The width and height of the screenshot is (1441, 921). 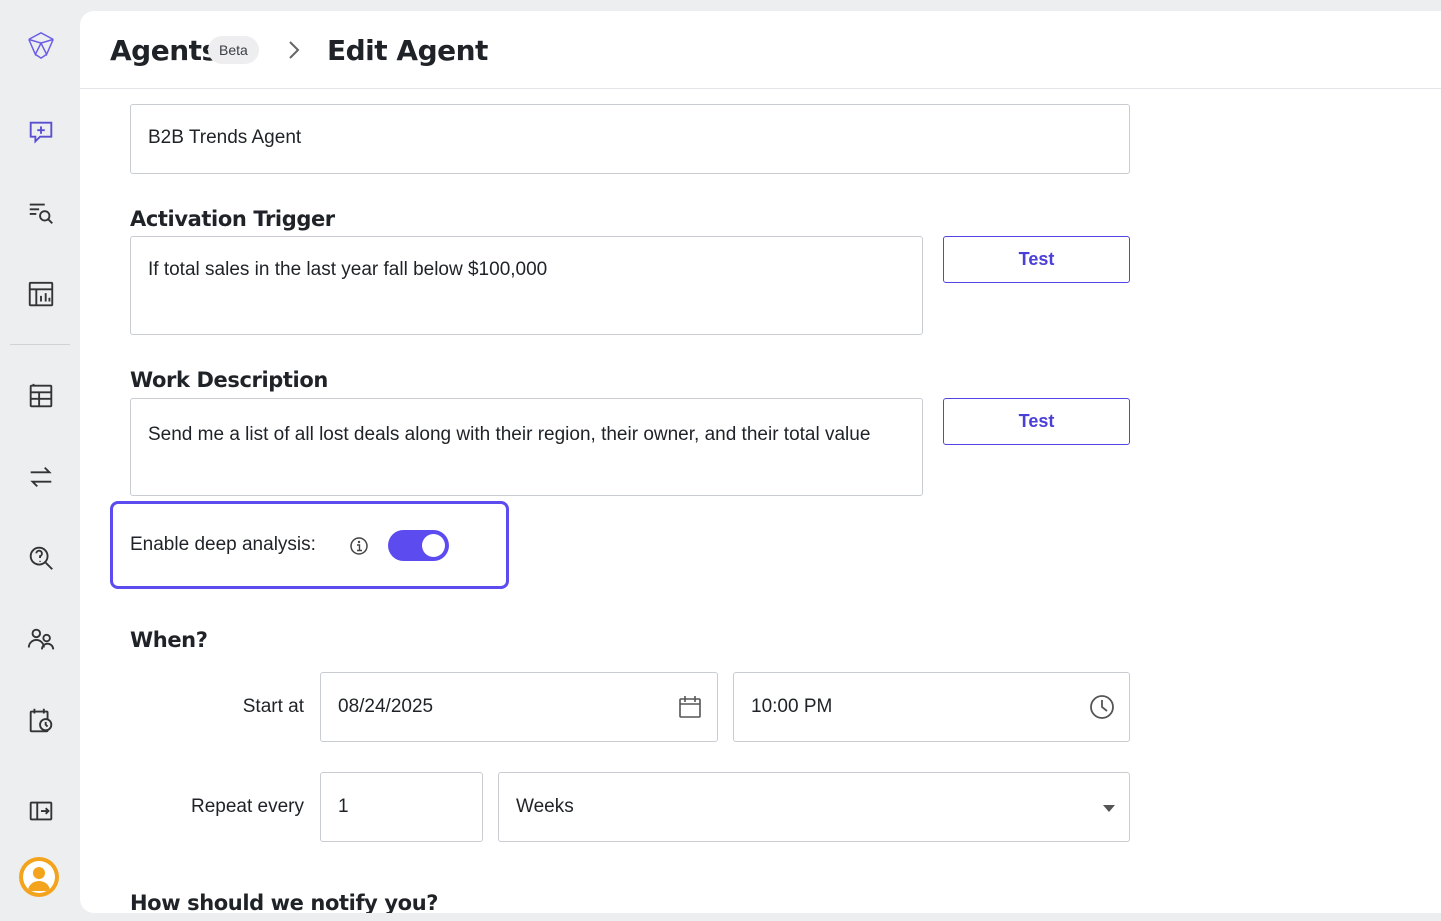 I want to click on page-title: Edit Agent, so click(x=407, y=50).